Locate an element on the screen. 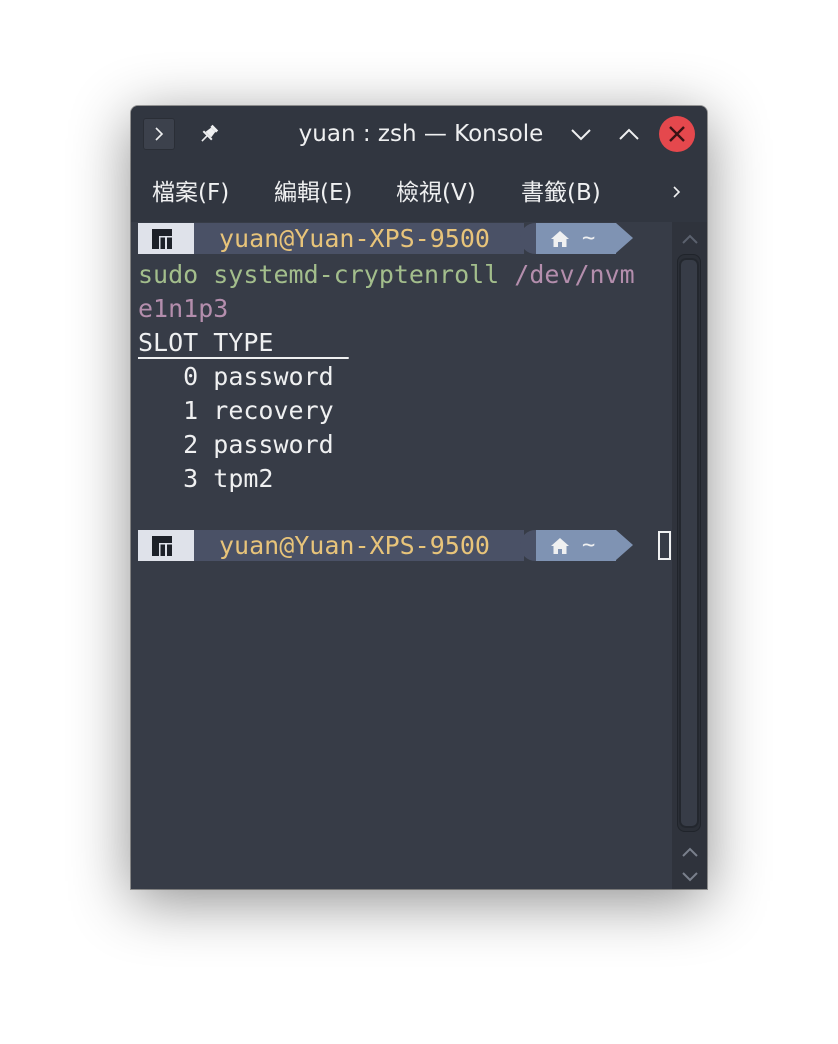 The height and width of the screenshot is (1044, 838). table-header: SLOT TYPE is located at coordinates (243, 342).